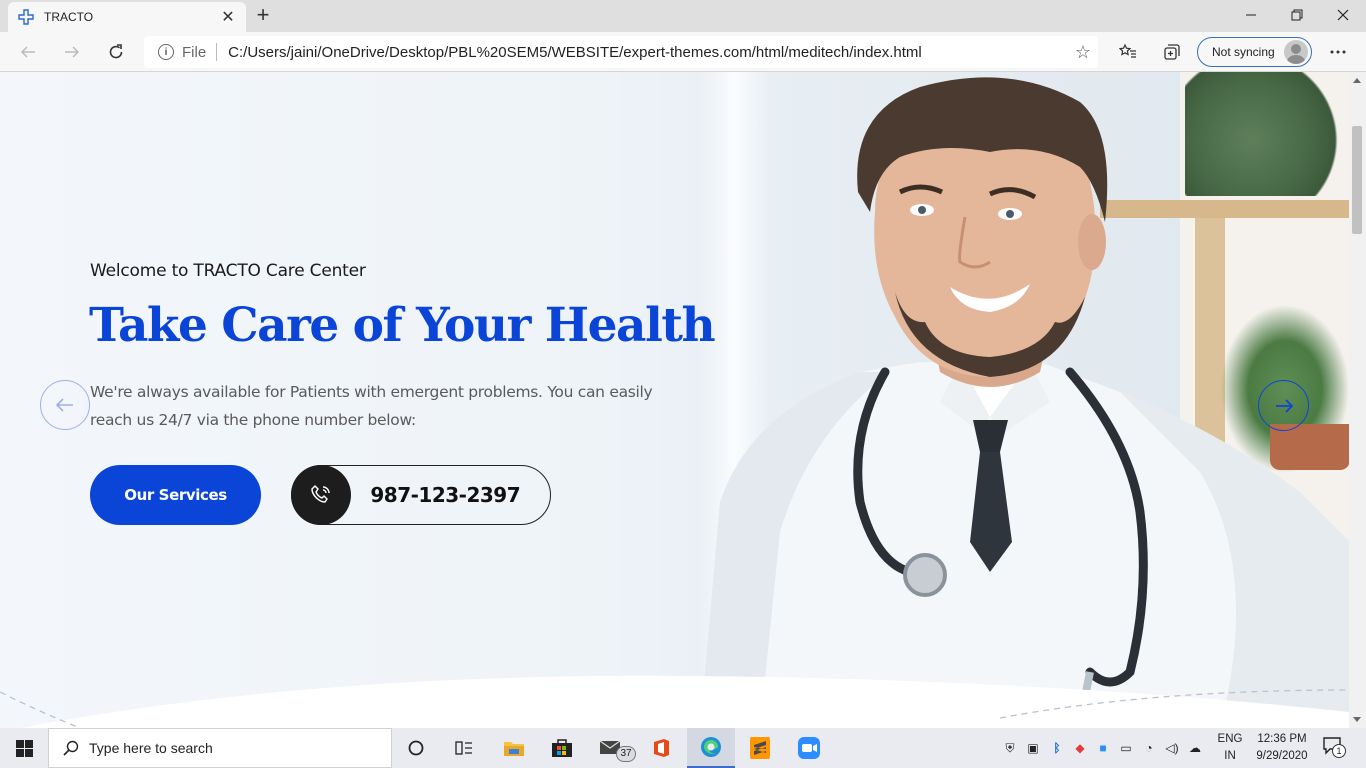  What do you see at coordinates (1033, 748) in the screenshot?
I see `display-icon: ▣` at bounding box center [1033, 748].